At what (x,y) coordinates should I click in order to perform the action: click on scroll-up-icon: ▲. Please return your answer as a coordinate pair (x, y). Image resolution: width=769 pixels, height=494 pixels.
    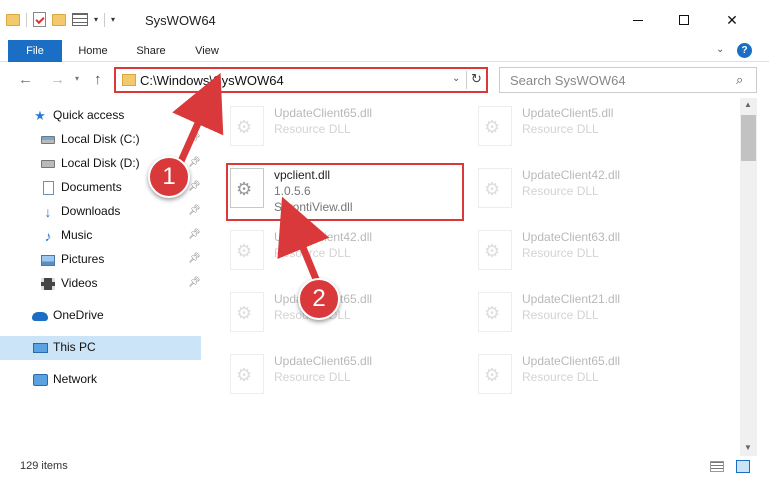
    Looking at the image, I should click on (748, 104).